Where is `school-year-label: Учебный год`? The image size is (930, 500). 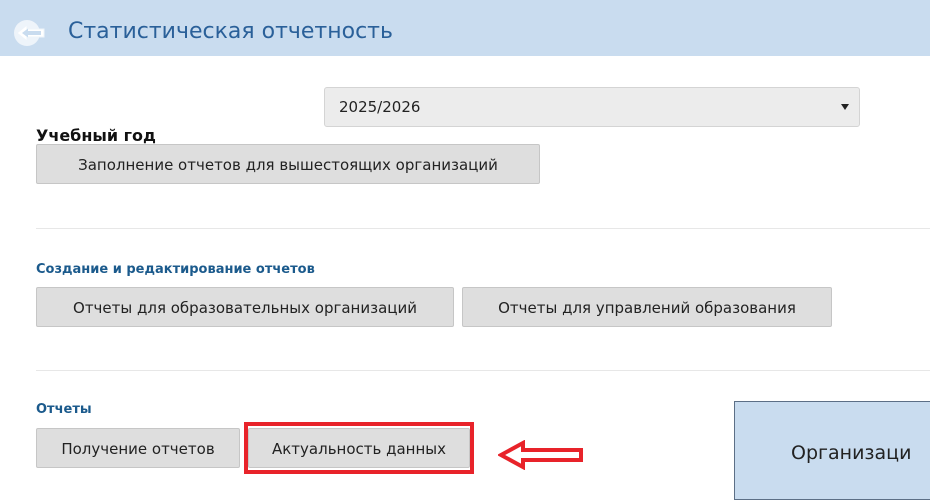 school-year-label: Учебный год is located at coordinates (96, 135).